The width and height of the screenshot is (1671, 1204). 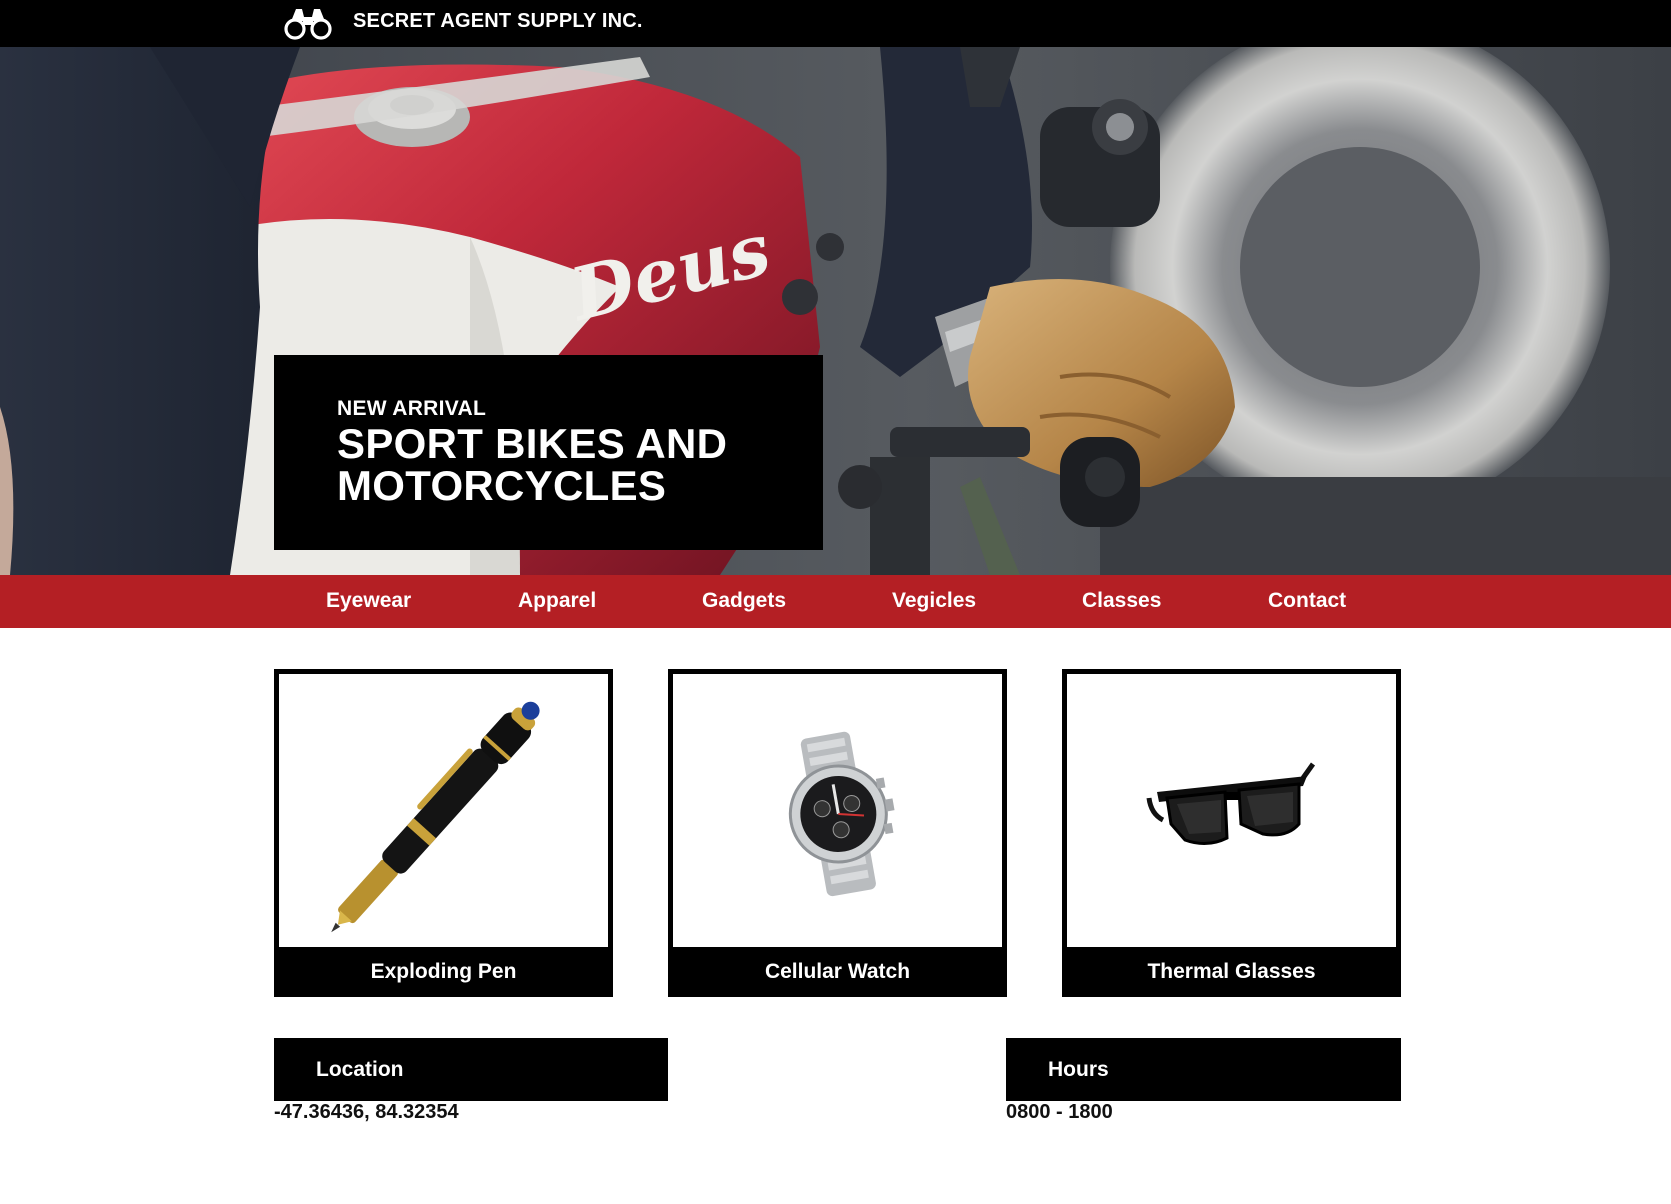 I want to click on nav-item-gadgets: Gadgets, so click(x=744, y=601).